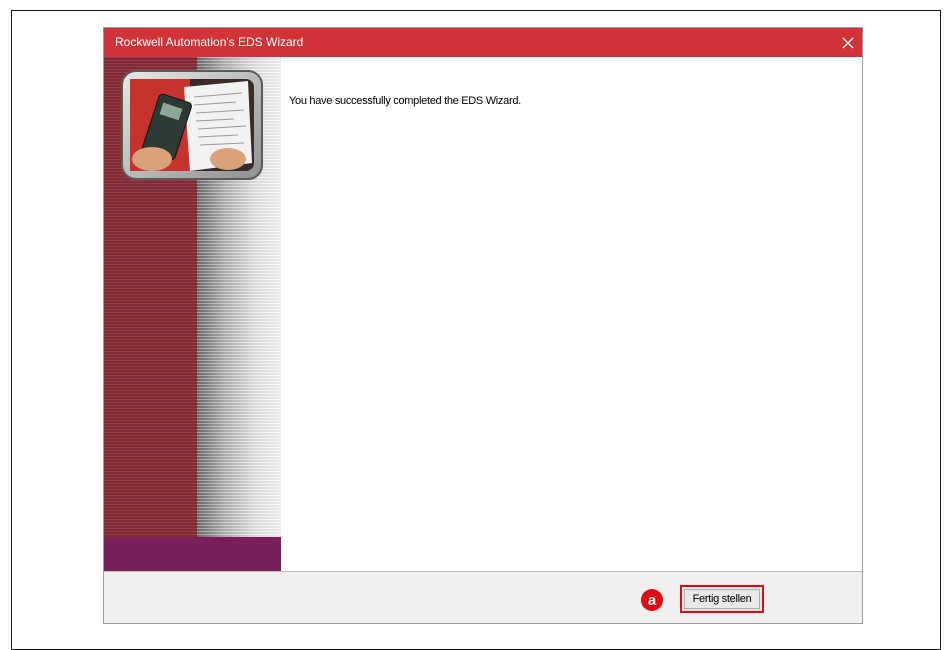  I want to click on finish-button-border, so click(722, 599).